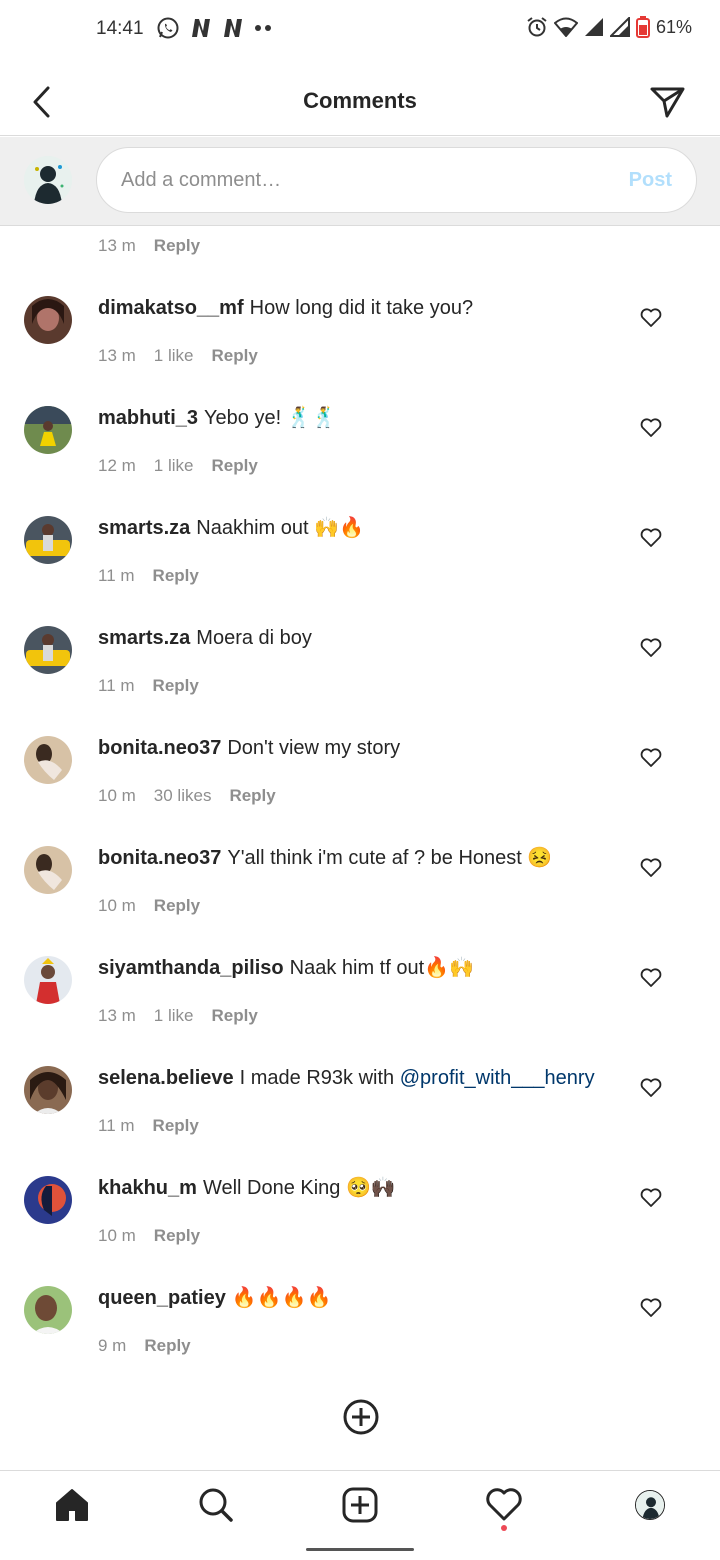 This screenshot has width=720, height=1560. Describe the element at coordinates (120, 28) in the screenshot. I see `status-time: 14:41` at that location.